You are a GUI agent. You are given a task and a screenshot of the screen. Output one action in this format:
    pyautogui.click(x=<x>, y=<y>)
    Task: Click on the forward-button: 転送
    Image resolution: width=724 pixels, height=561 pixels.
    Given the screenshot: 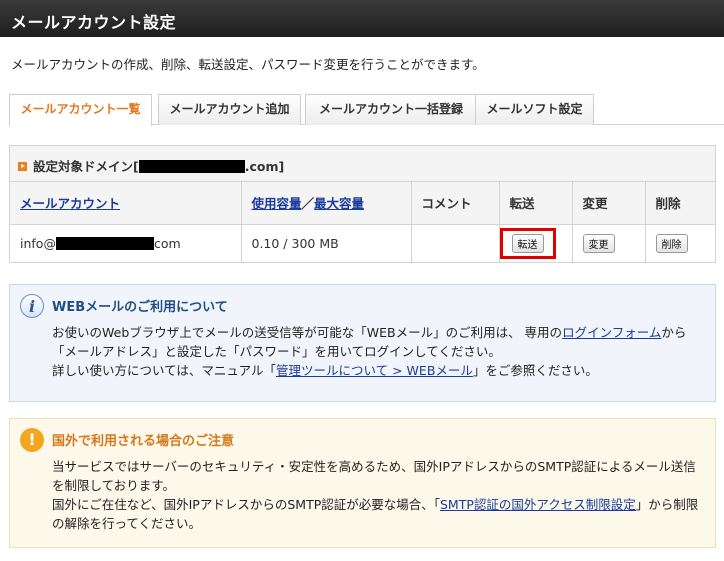 What is the action you would take?
    pyautogui.click(x=527, y=244)
    